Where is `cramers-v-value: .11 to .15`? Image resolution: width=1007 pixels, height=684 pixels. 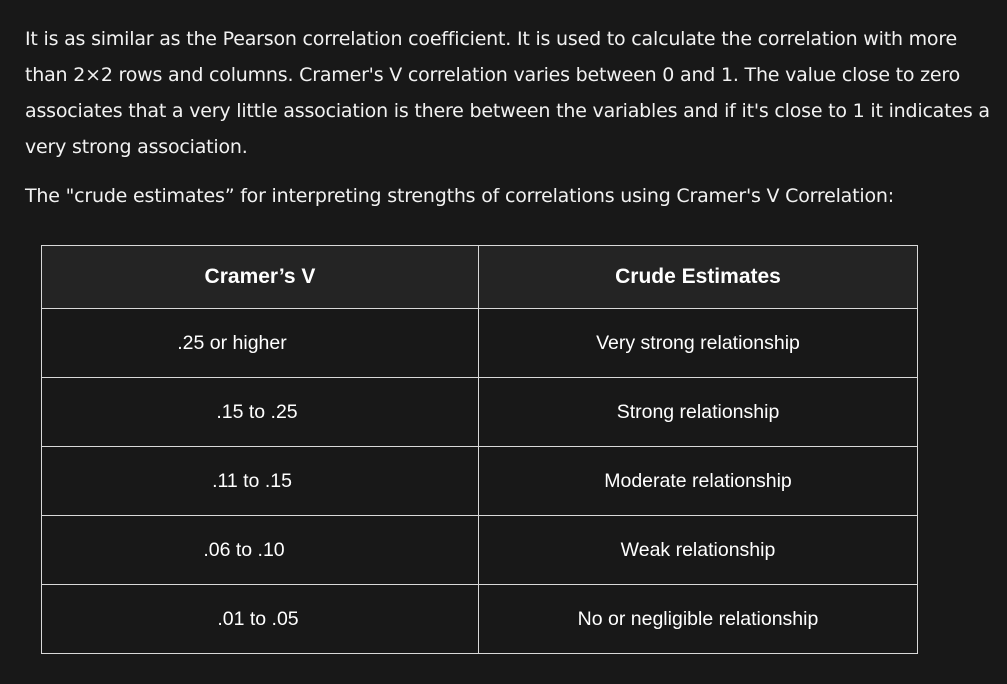 cramers-v-value: .11 to .15 is located at coordinates (260, 481).